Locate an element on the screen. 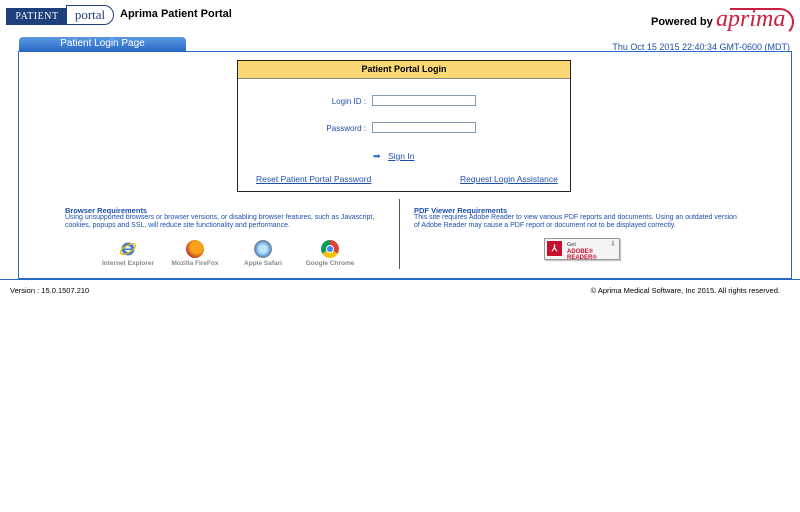 The width and height of the screenshot is (800, 512). logo-patient: PATIENT is located at coordinates (37, 16).